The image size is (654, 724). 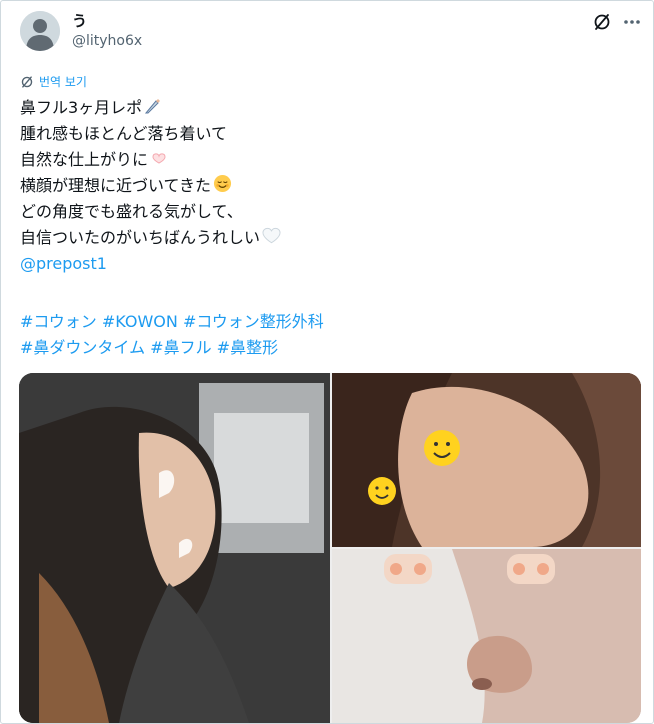 What do you see at coordinates (172, 348) in the screenshot?
I see `hashtag-line: #鼻ダウンタイム #鼻フル #鼻整形` at bounding box center [172, 348].